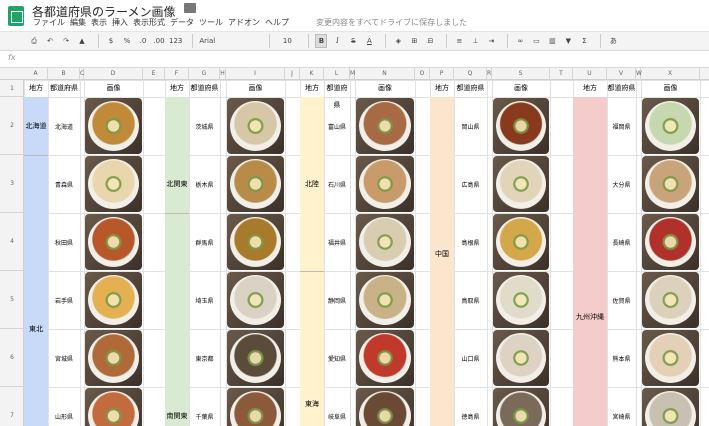 The image size is (709, 426). I want to click on prefecture-cell: 福岡県, so click(621, 126).